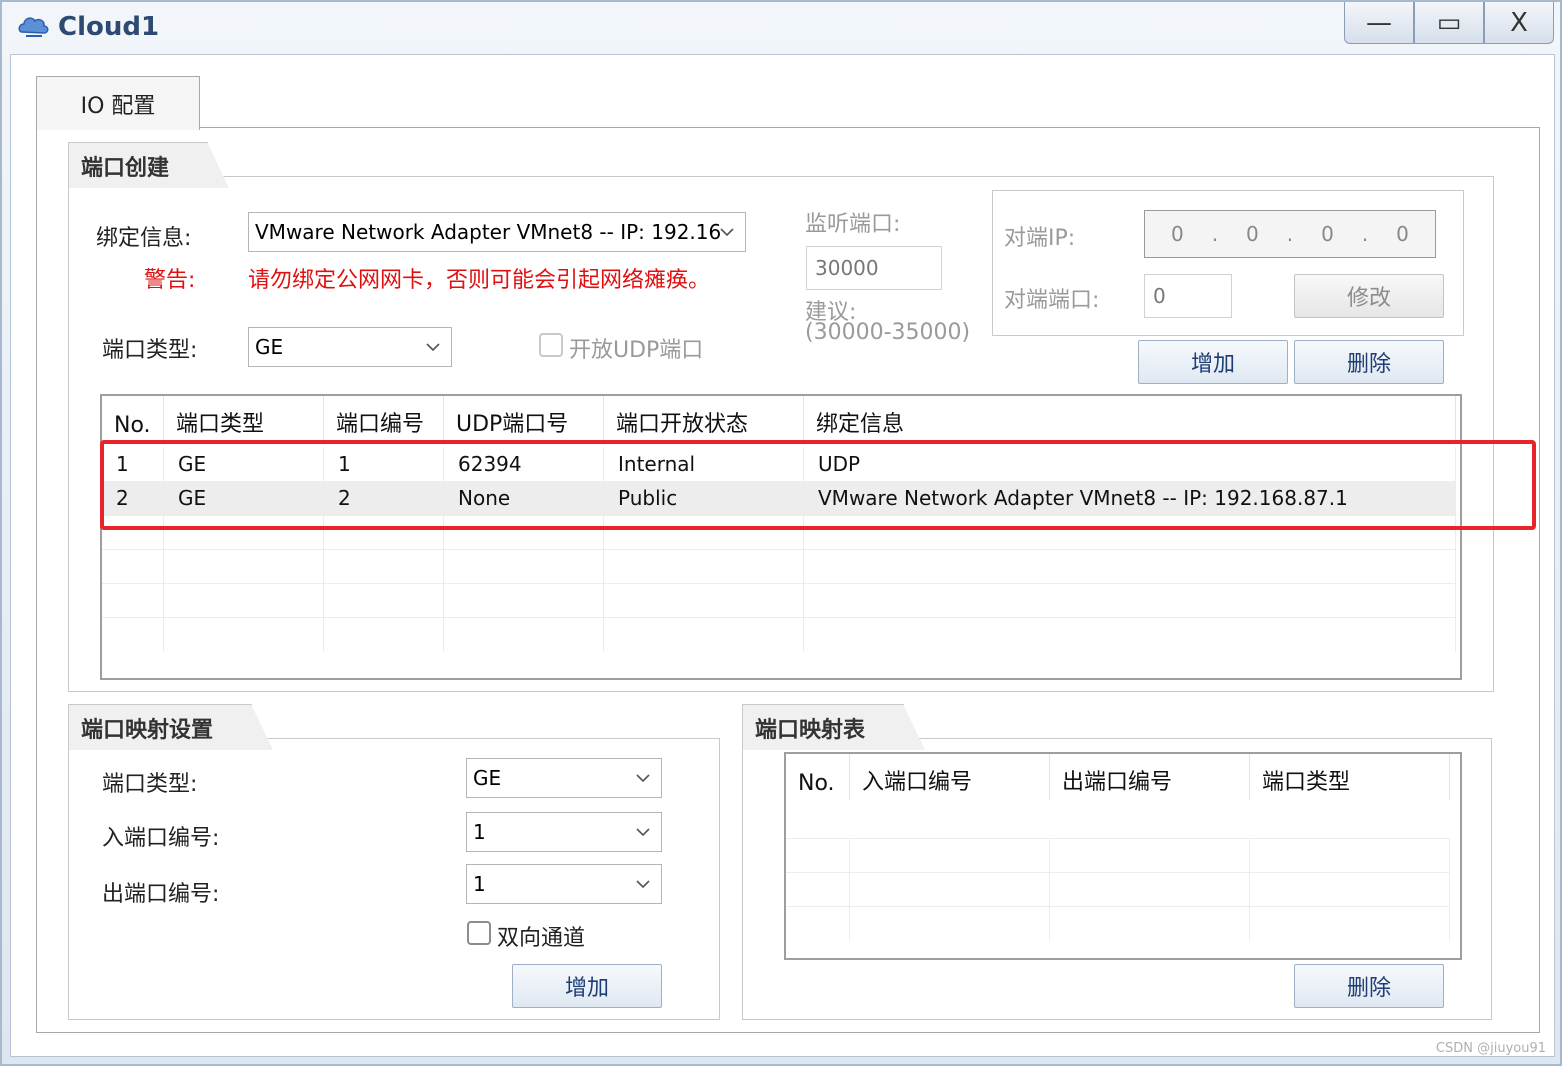  I want to click on port-type-label: 端口类型:, so click(150, 350).